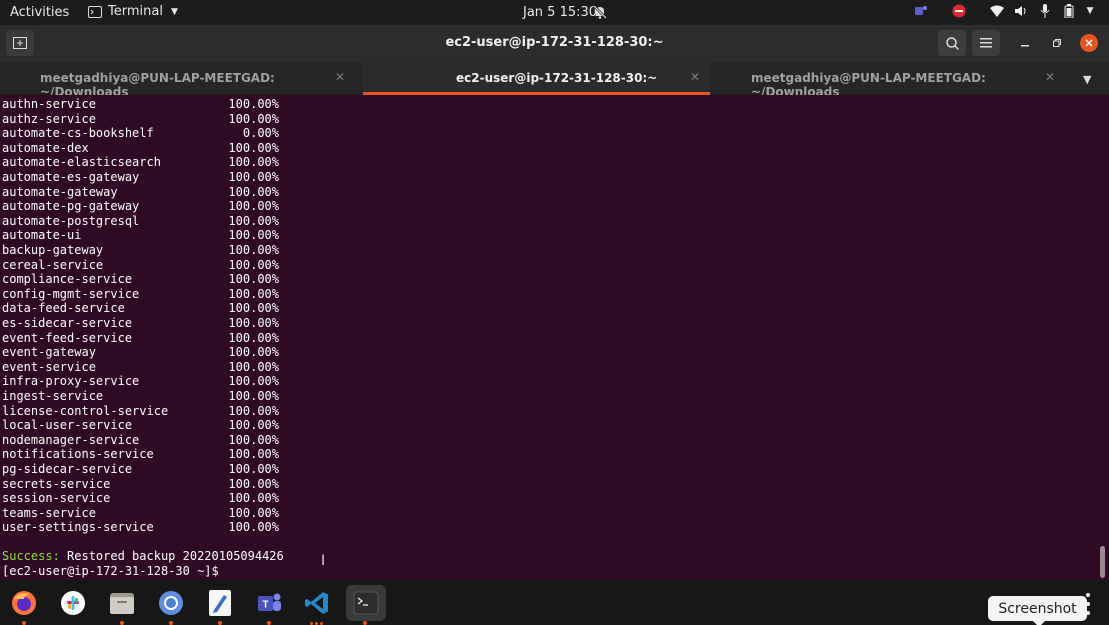 Image resolution: width=1109 pixels, height=625 pixels. What do you see at coordinates (600, 12) in the screenshot?
I see `notifications-muted-icon` at bounding box center [600, 12].